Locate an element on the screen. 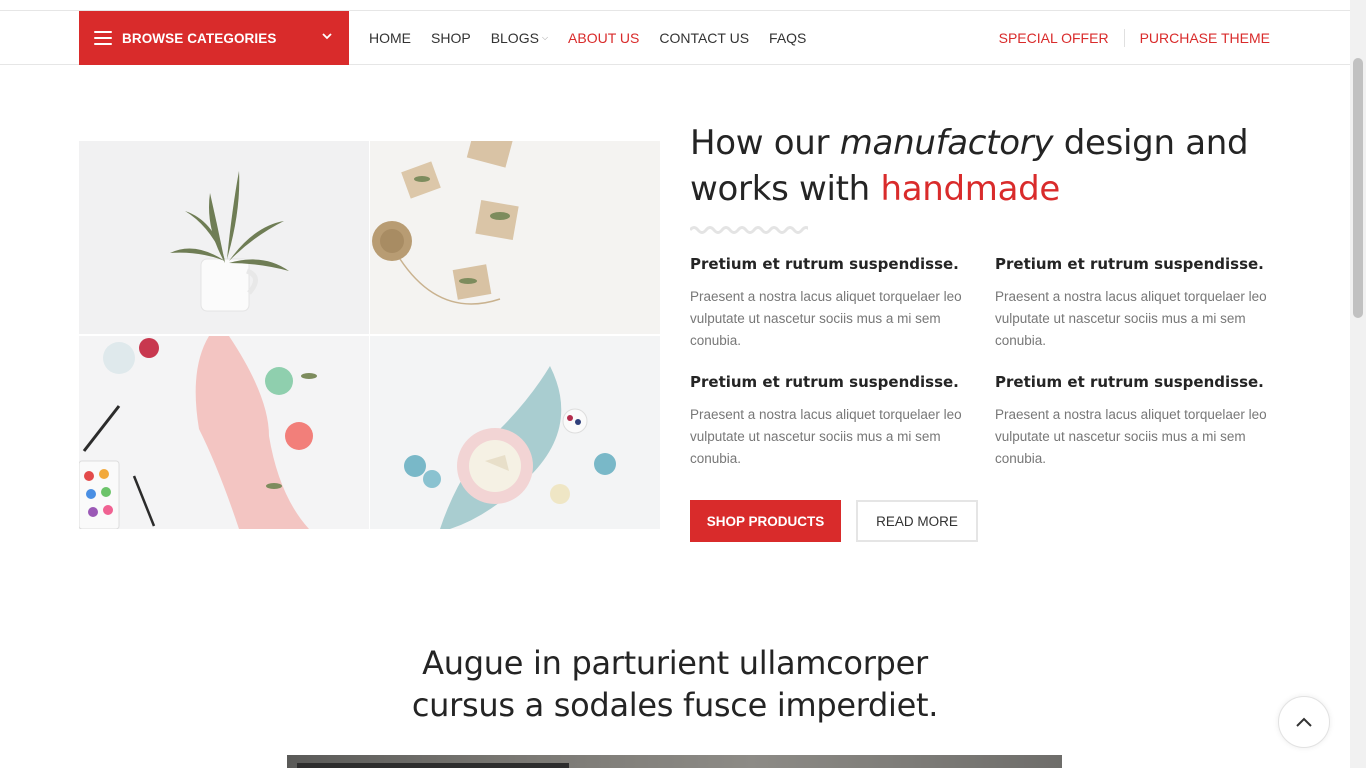  hamburger-menu-icon is located at coordinates (103, 38).